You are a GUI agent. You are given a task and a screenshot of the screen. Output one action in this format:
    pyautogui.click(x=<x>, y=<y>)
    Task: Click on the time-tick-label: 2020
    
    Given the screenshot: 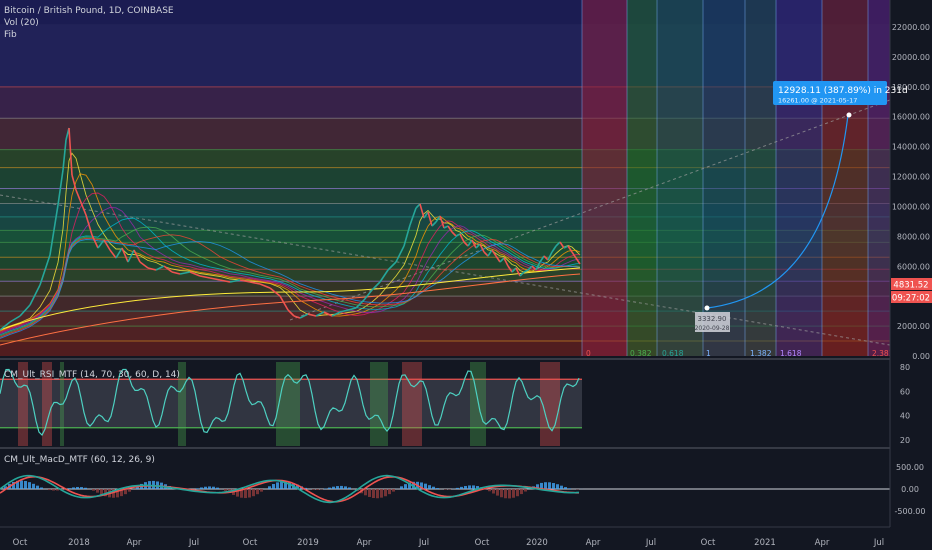 What is the action you would take?
    pyautogui.click(x=537, y=543)
    